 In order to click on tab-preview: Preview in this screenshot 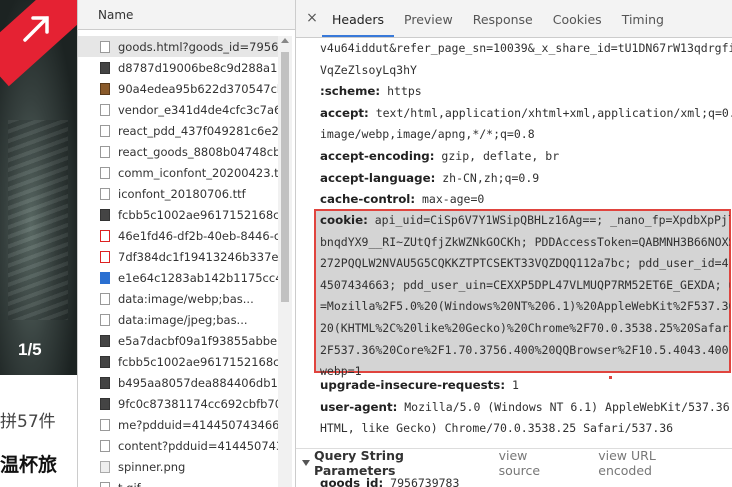, I will do `click(428, 18)`.